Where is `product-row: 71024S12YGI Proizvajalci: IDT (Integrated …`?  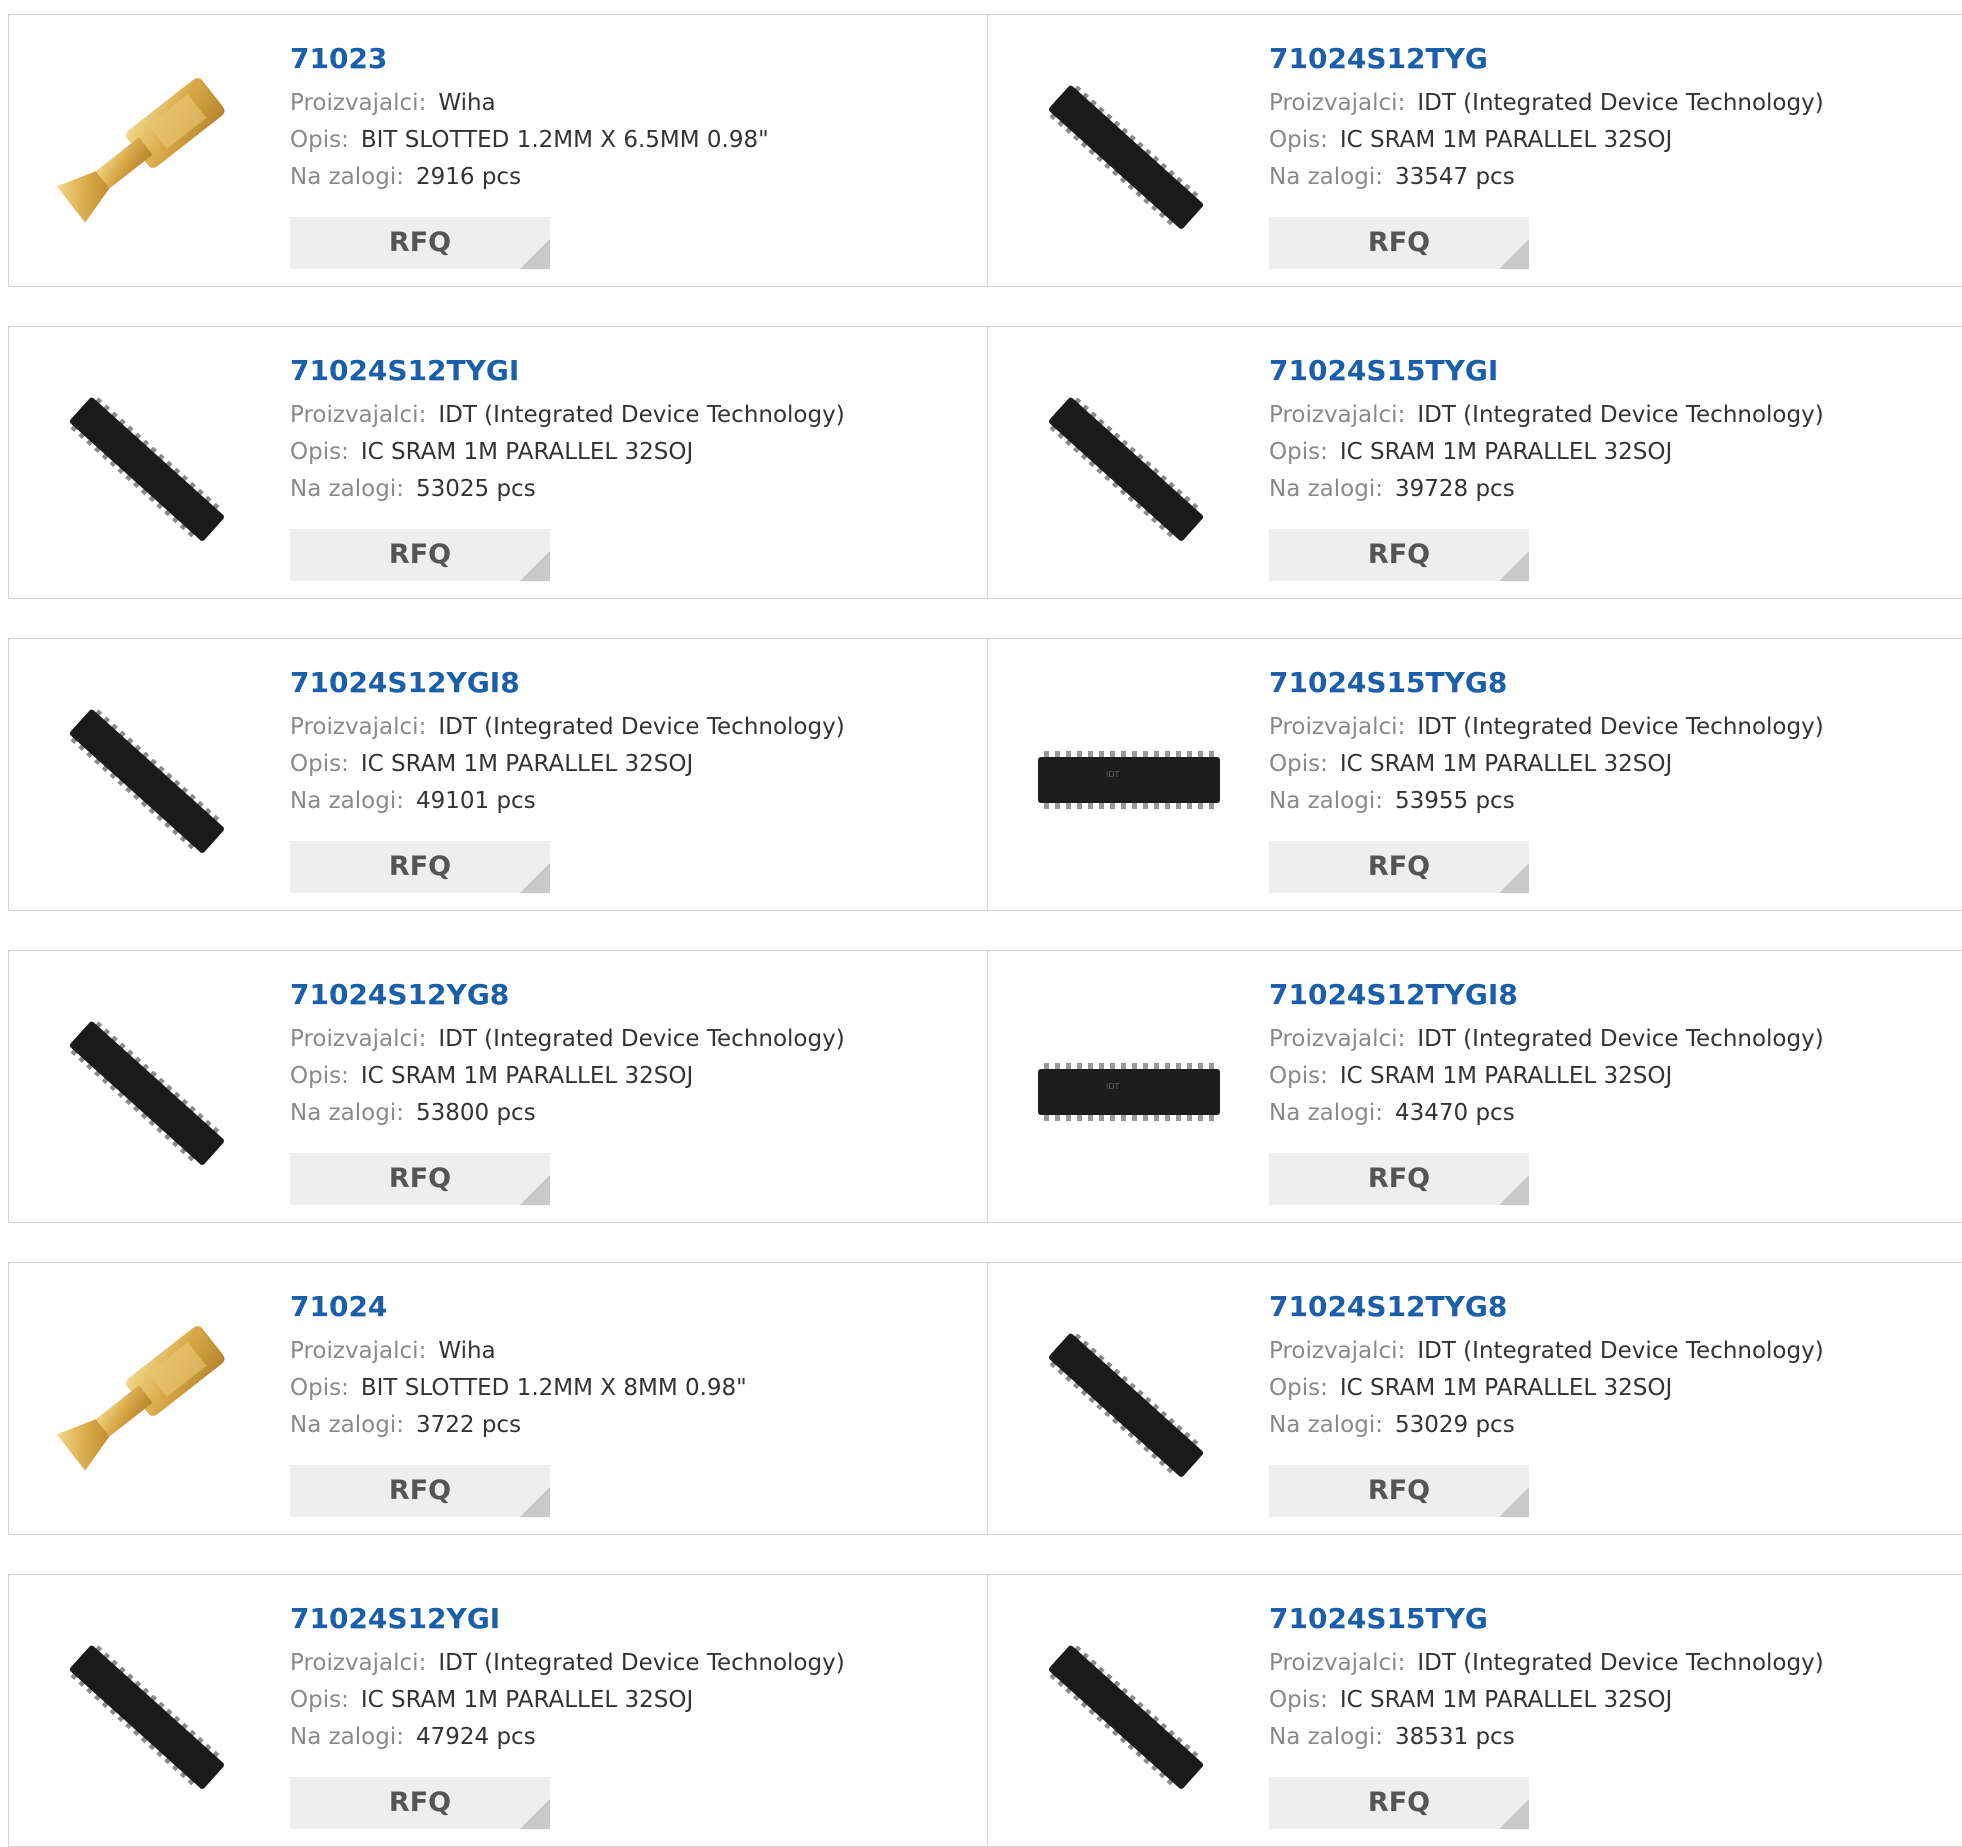 product-row: 71024S12YGI Proizvajalci: IDT (Integrated … is located at coordinates (985, 1710).